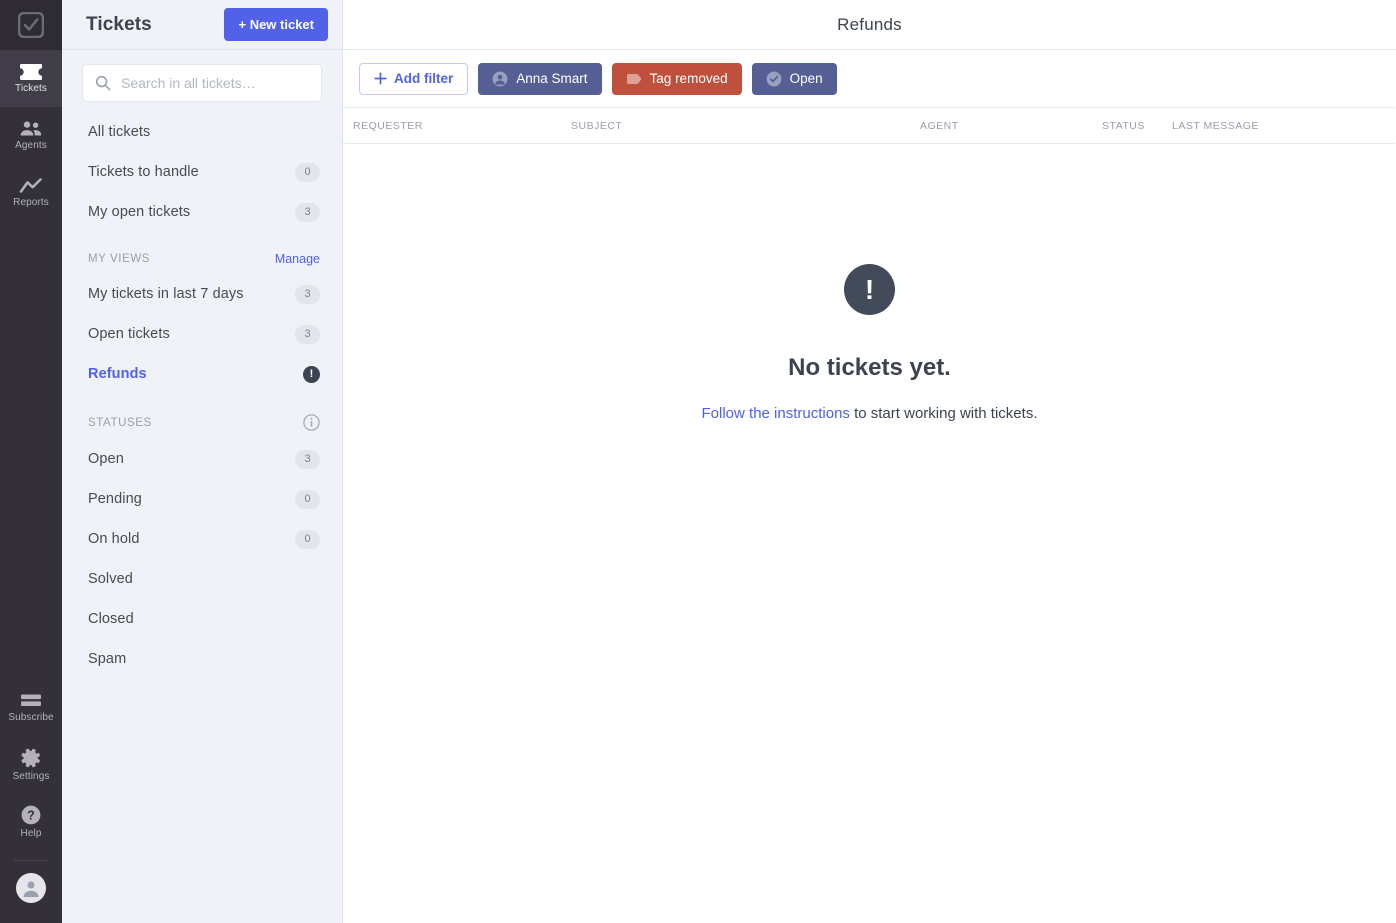 The width and height of the screenshot is (1396, 923). What do you see at coordinates (297, 259) in the screenshot?
I see `manage-views-link: Manage` at bounding box center [297, 259].